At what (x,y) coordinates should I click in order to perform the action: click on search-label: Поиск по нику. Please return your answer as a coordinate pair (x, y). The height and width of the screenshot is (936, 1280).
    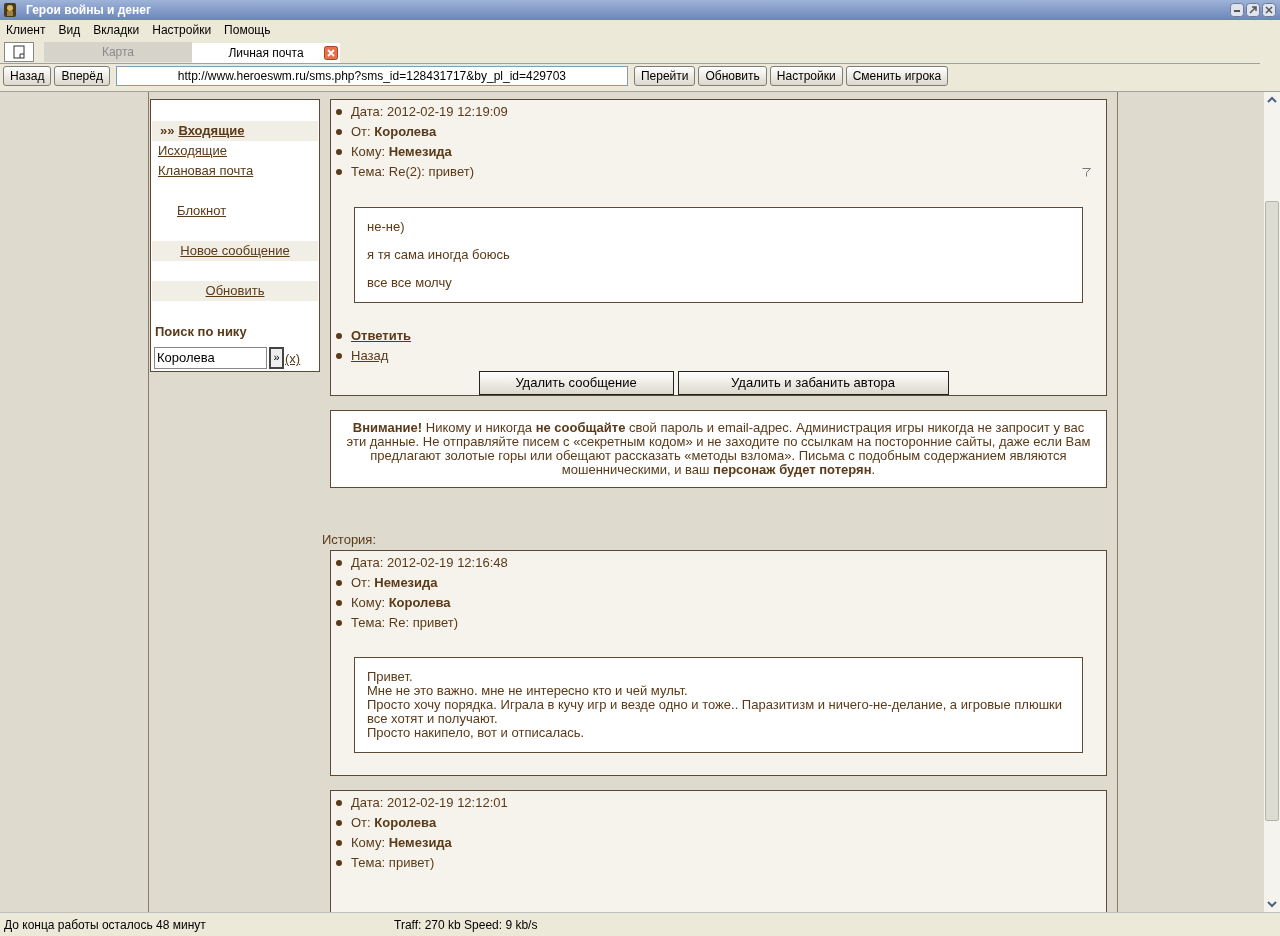
    Looking at the image, I should click on (201, 332).